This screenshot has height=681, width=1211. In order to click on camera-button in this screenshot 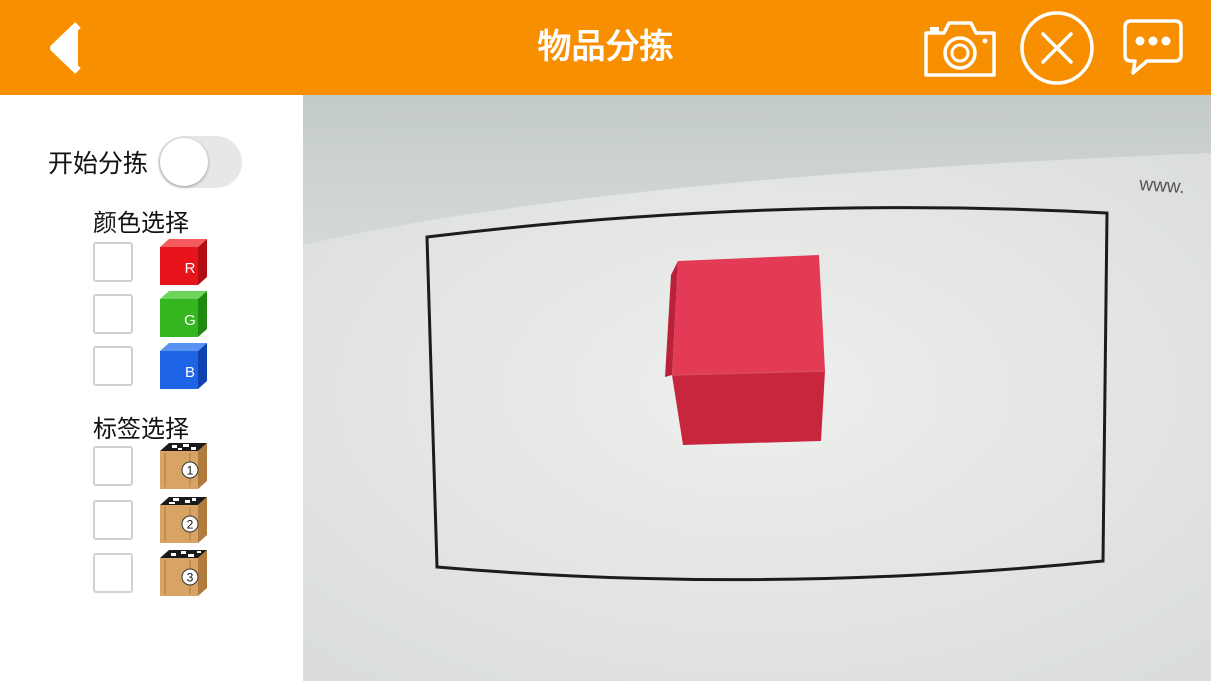, I will do `click(960, 48)`.